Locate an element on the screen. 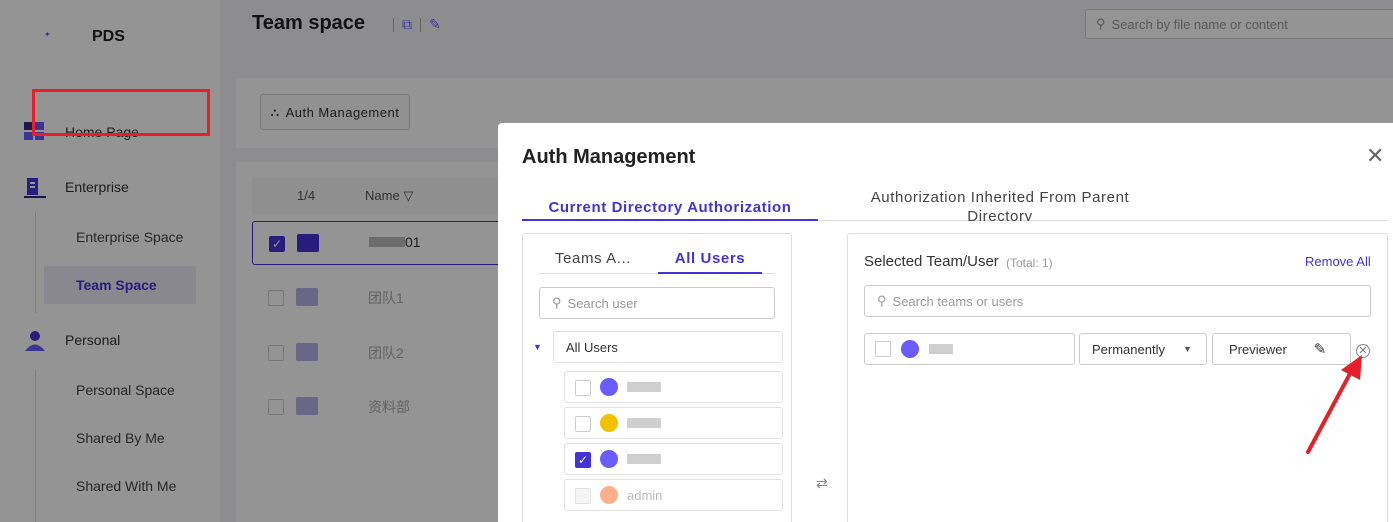 The image size is (1393, 522). close-icon: ✕ is located at coordinates (1375, 156).